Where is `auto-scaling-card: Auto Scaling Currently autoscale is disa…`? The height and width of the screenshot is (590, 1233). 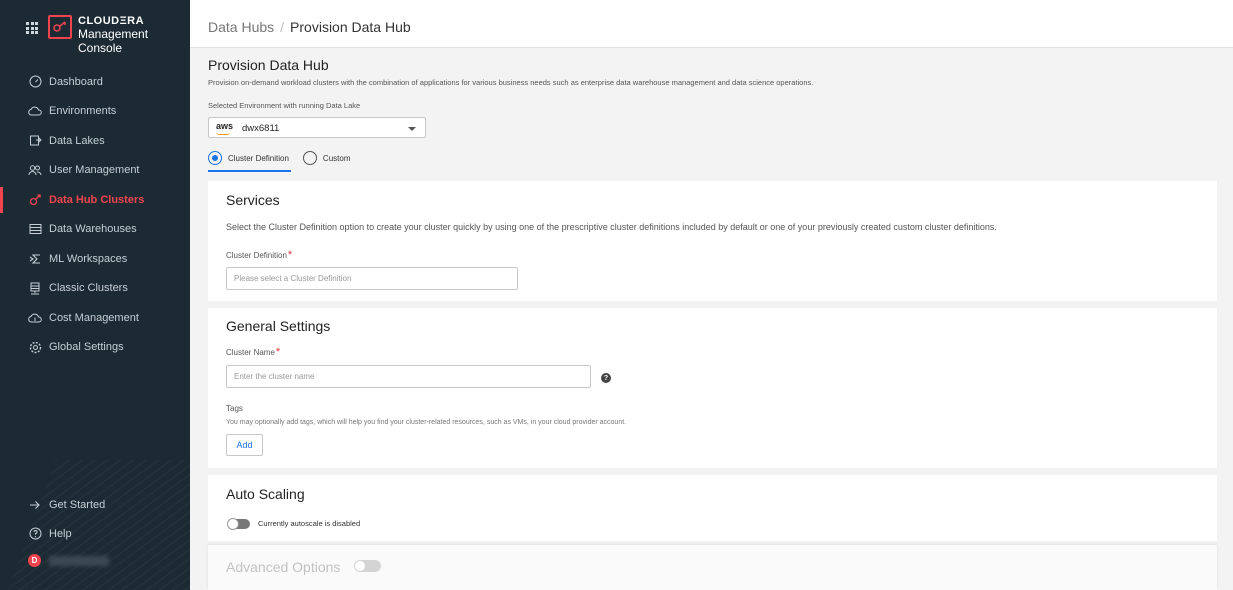 auto-scaling-card: Auto Scaling Currently autoscale is disa… is located at coordinates (712, 508).